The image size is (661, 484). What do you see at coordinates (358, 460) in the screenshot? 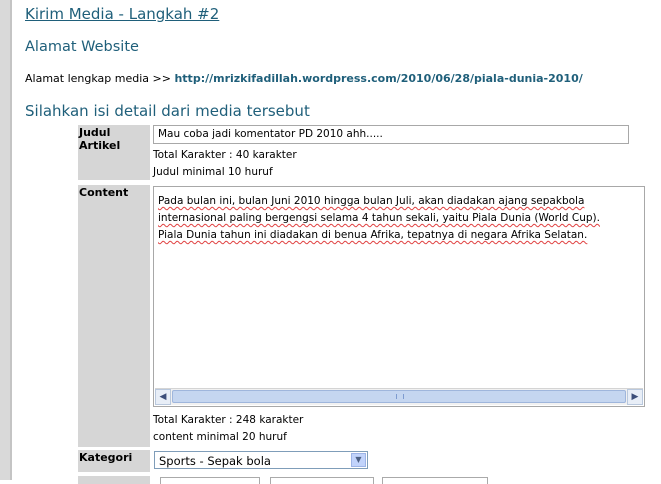
I see `chevron-down-icon: ▼` at bounding box center [358, 460].